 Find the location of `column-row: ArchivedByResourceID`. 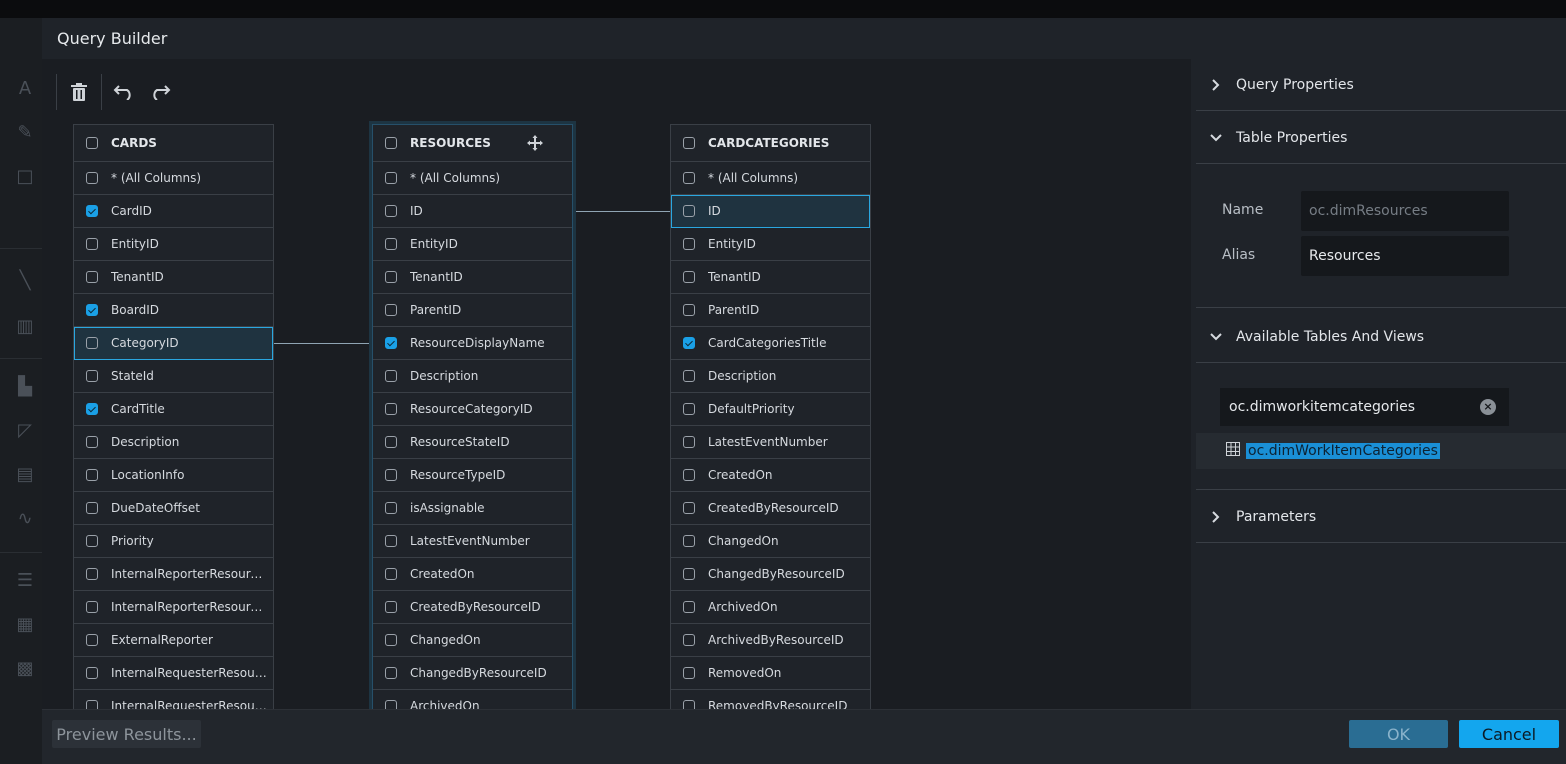

column-row: ArchivedByResourceID is located at coordinates (770, 640).